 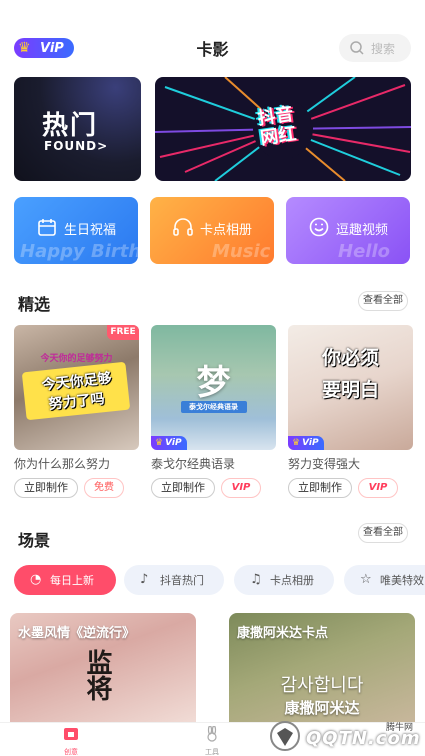 What do you see at coordinates (322, 708) in the screenshot?
I see `scene-overlay-text-2: 康撒阿米达` at bounding box center [322, 708].